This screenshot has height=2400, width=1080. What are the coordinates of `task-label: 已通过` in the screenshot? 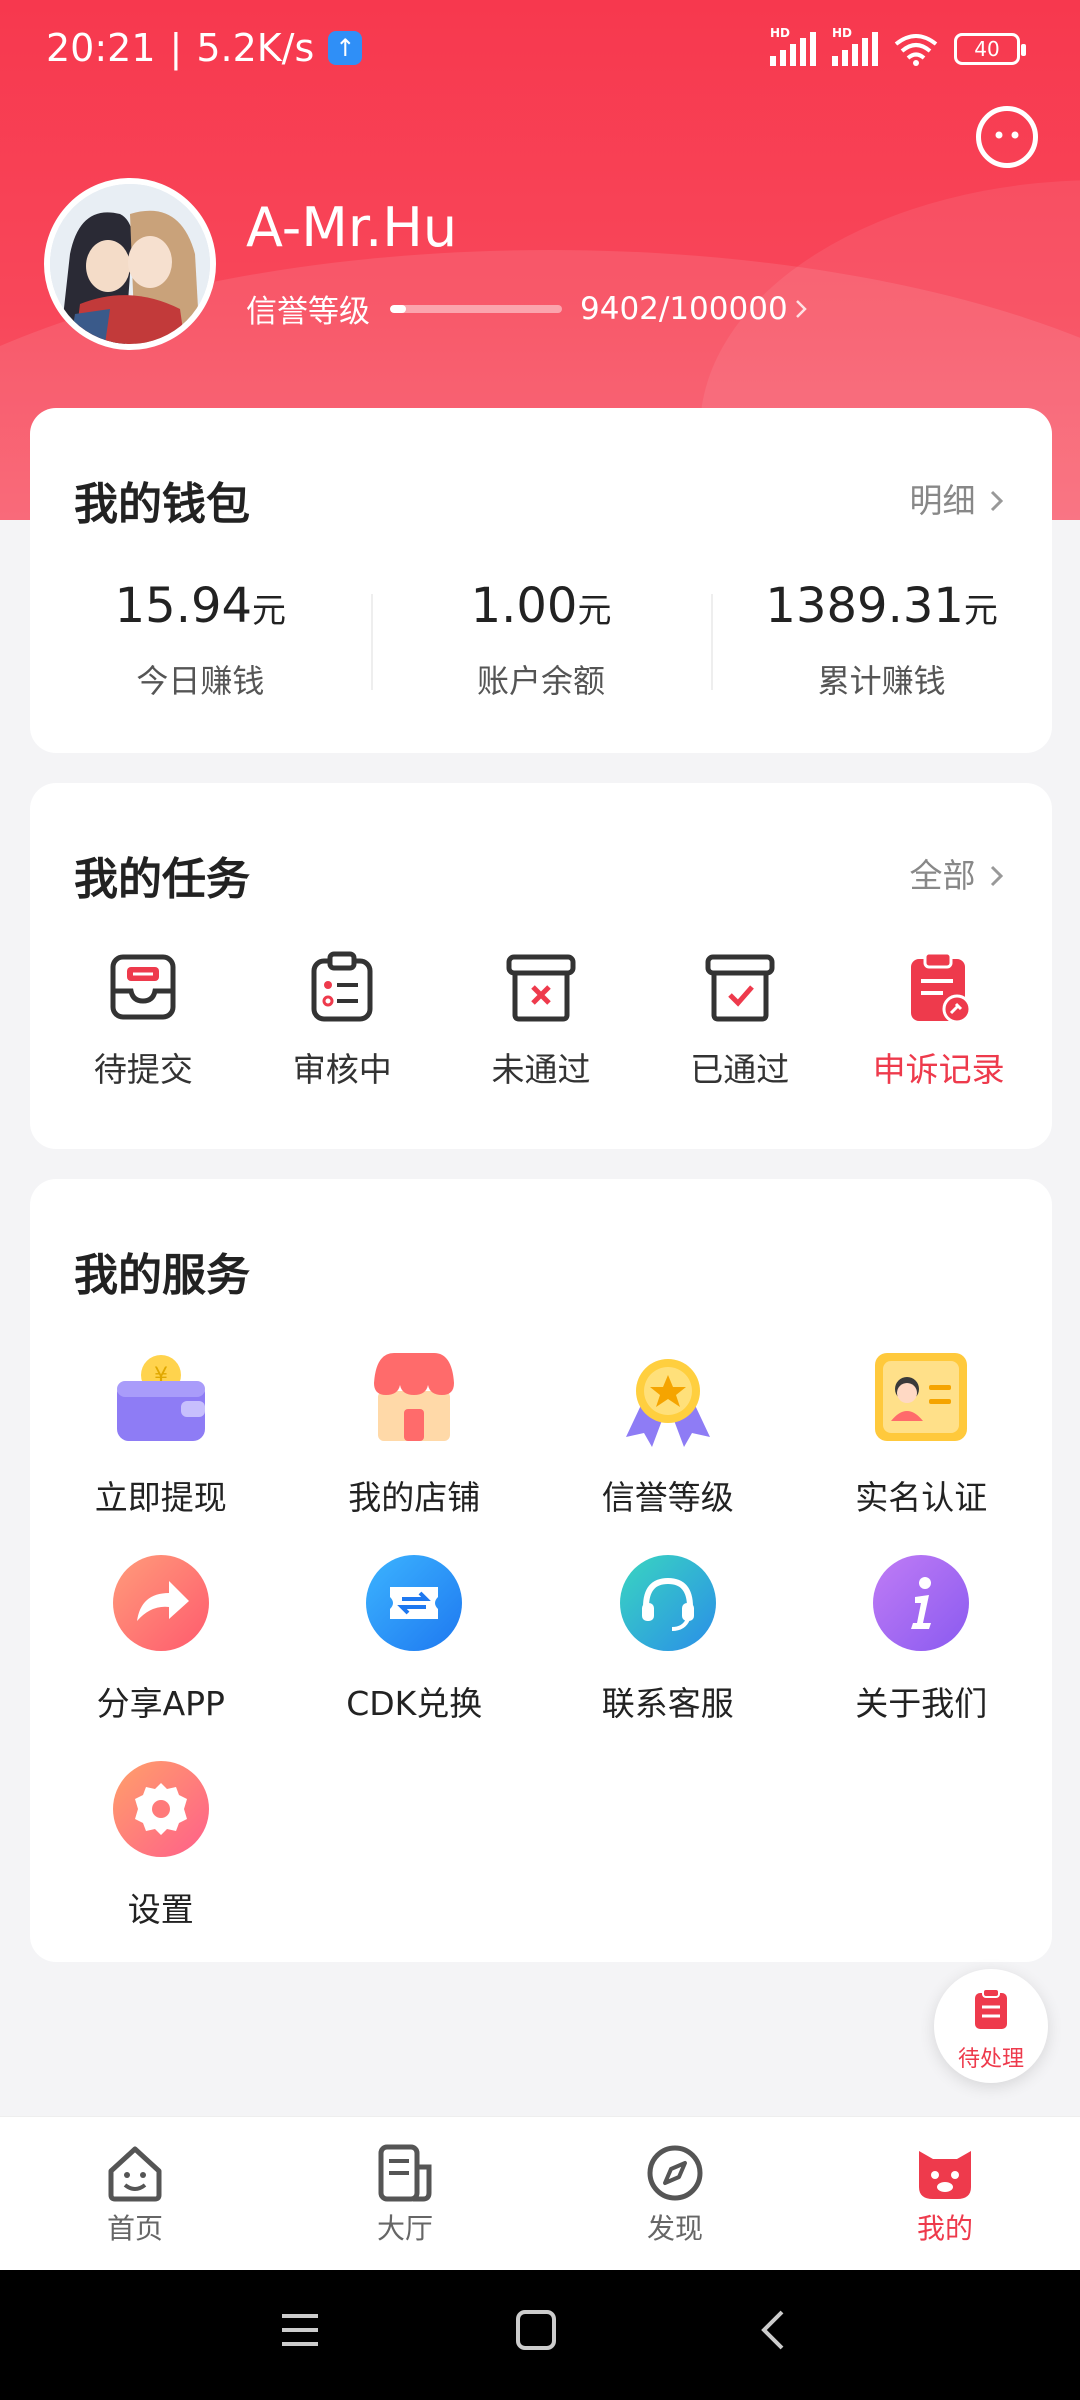 It's located at (740, 1069).